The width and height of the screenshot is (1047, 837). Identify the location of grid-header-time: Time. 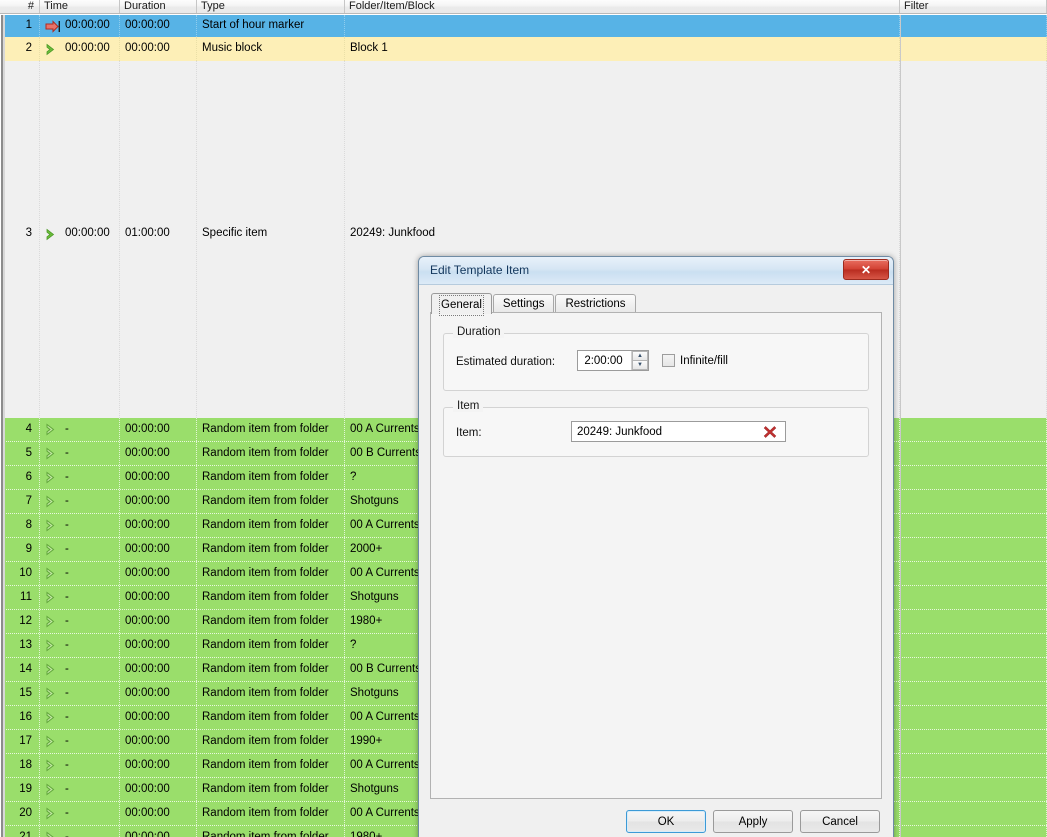
(80, 6).